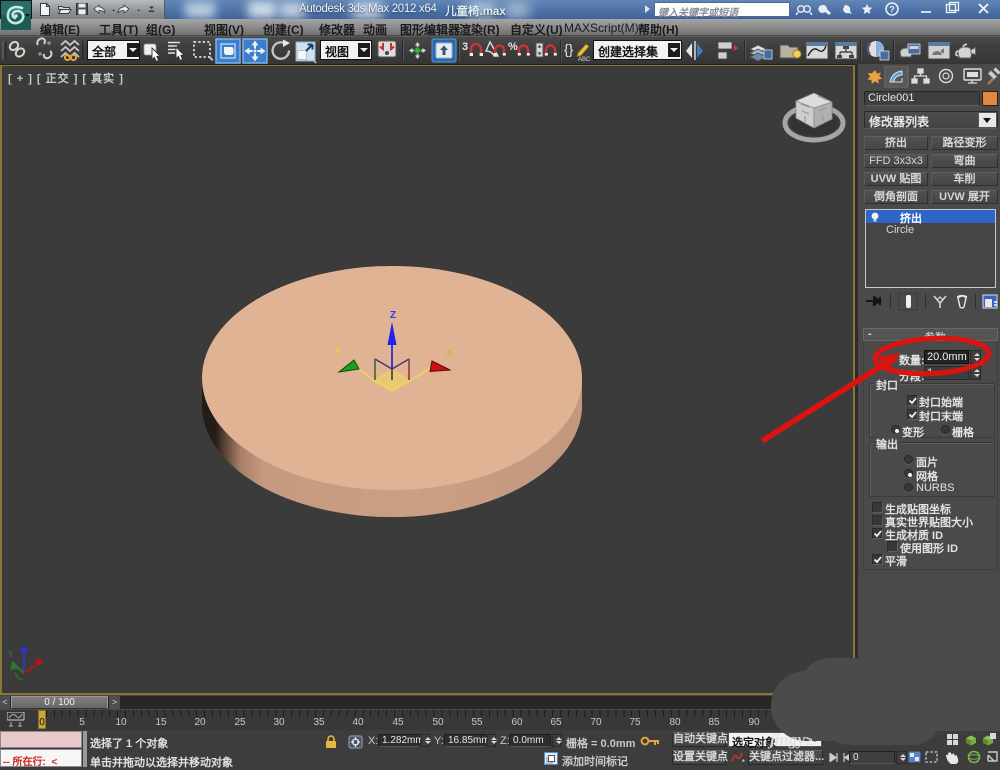  I want to click on svg-text: 3, so click(465, 47).